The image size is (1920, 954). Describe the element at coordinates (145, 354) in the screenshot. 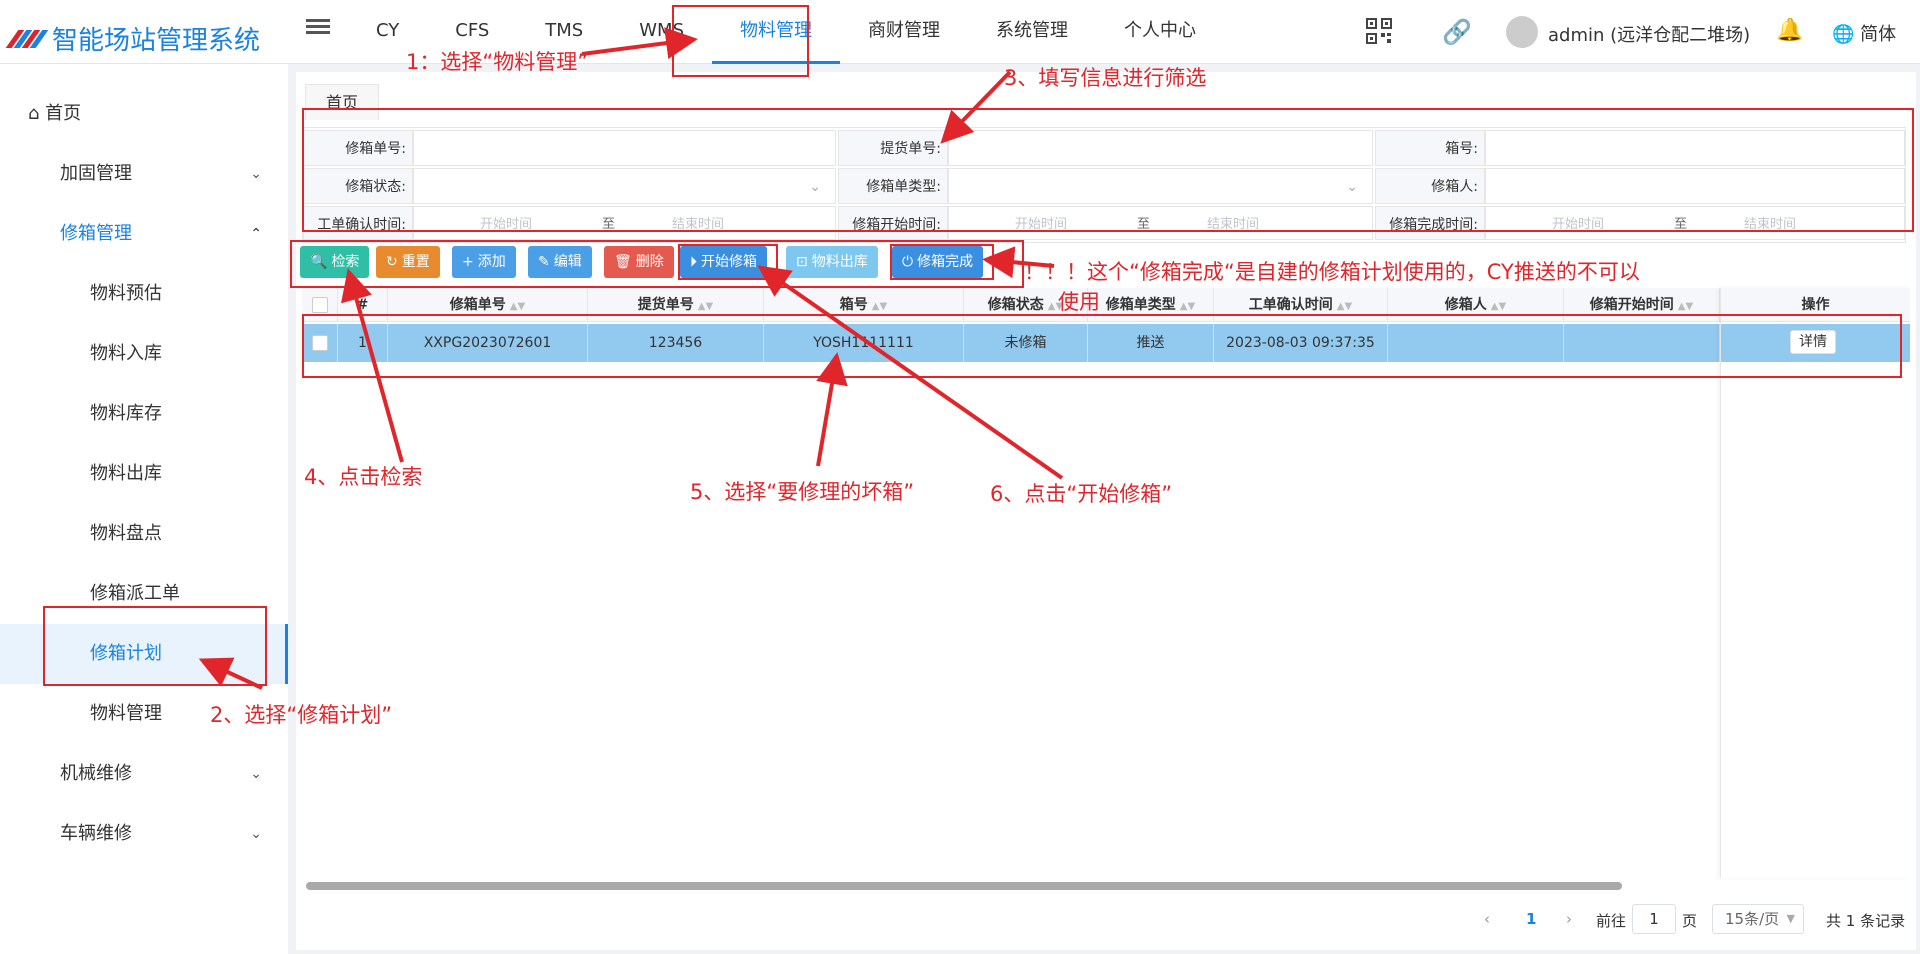

I see `sidebar-item-material-inbound: 物料入库` at that location.